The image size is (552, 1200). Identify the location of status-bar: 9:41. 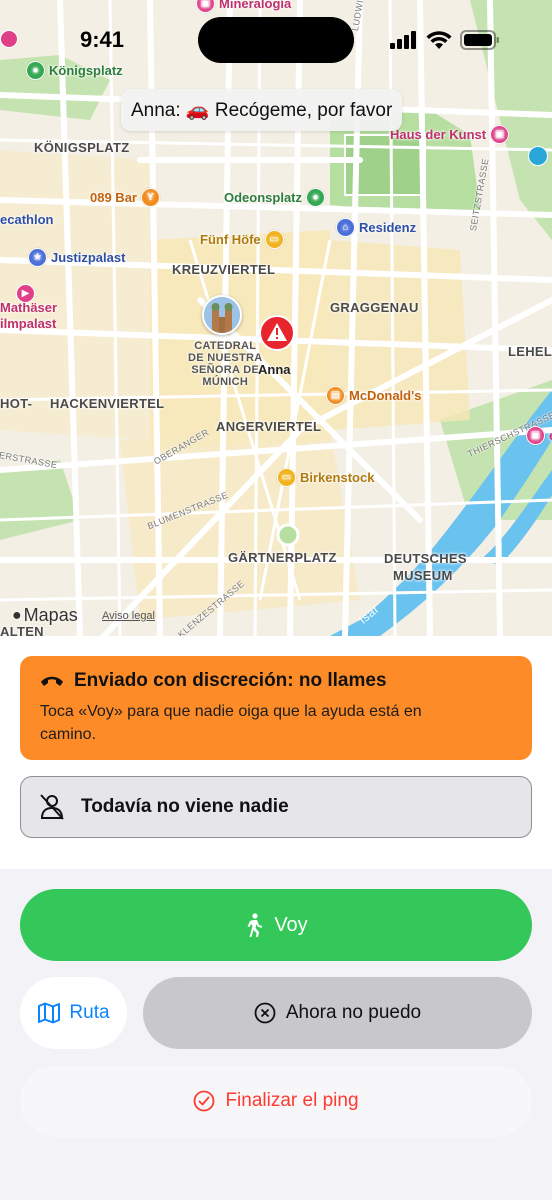
(276, 40).